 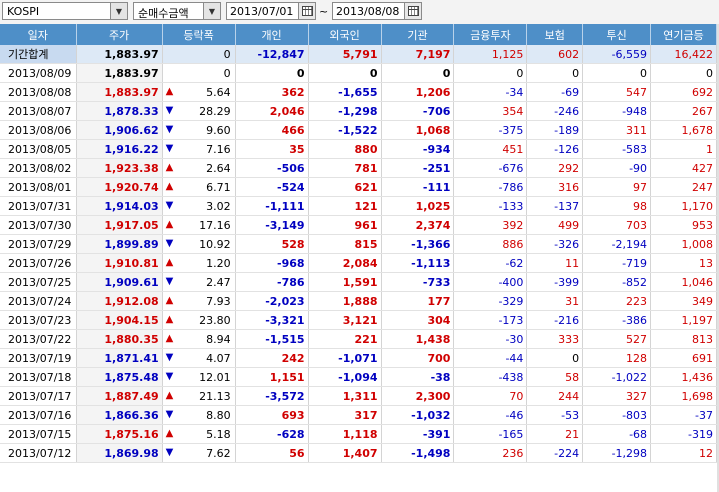 What do you see at coordinates (358, 73) in the screenshot?
I see `table-row: 2013/08/09 1,883.97 0 0 0 0 0 0 0 0` at bounding box center [358, 73].